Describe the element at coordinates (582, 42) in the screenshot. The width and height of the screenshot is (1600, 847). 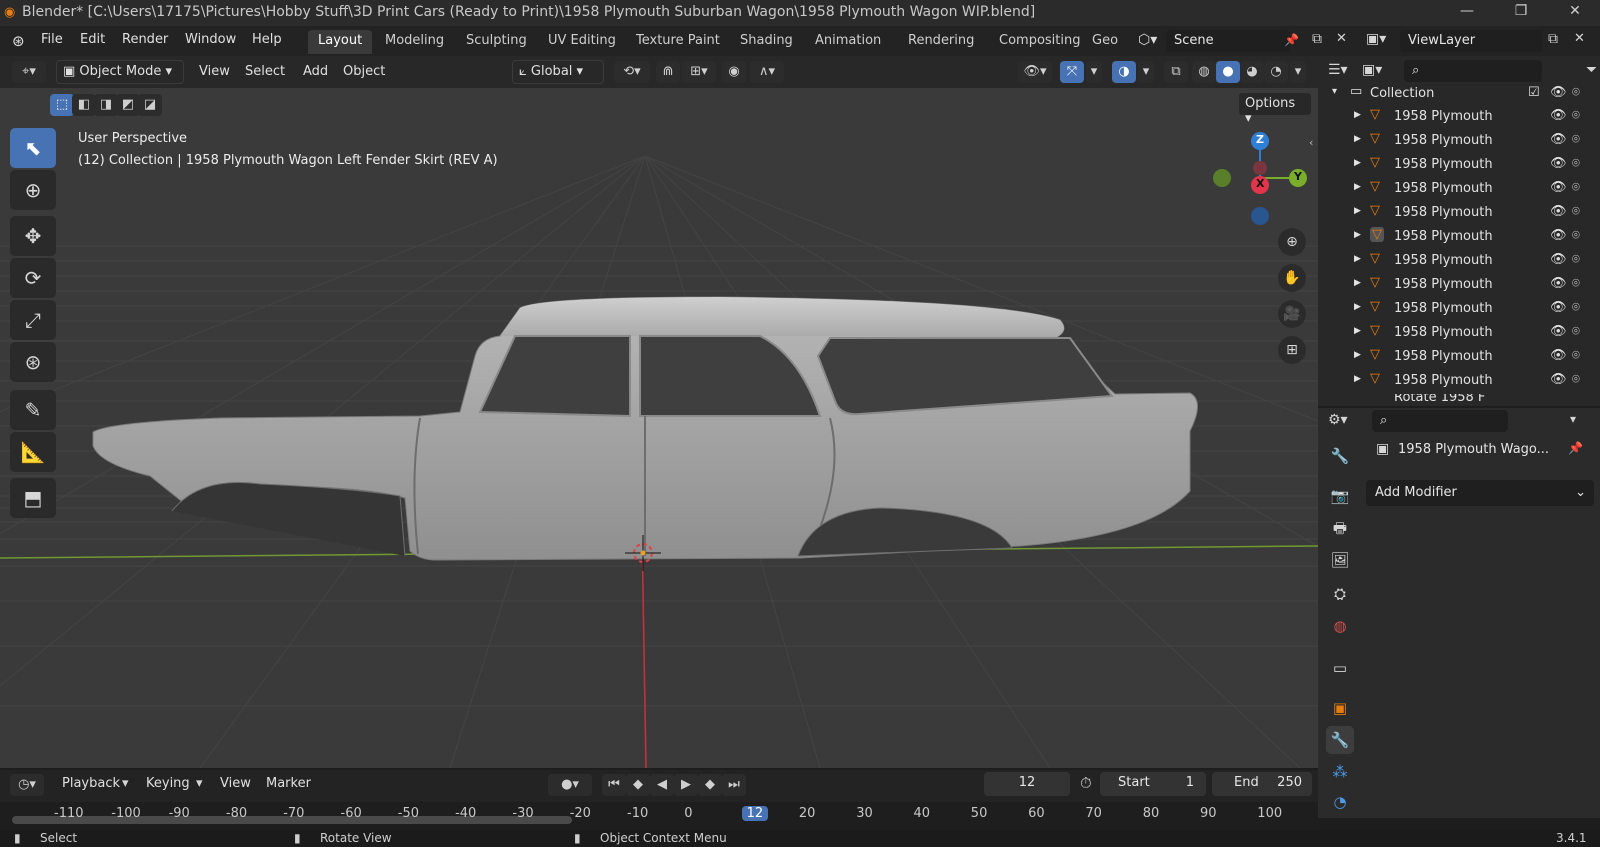
I see `tab-uv-editing: UV Editing` at that location.